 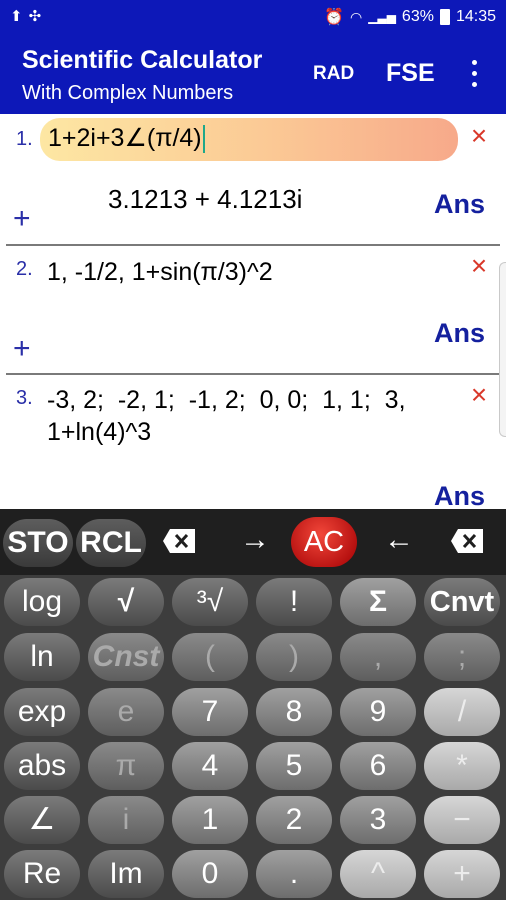 I want to click on key-im: Im, so click(x=126, y=874).